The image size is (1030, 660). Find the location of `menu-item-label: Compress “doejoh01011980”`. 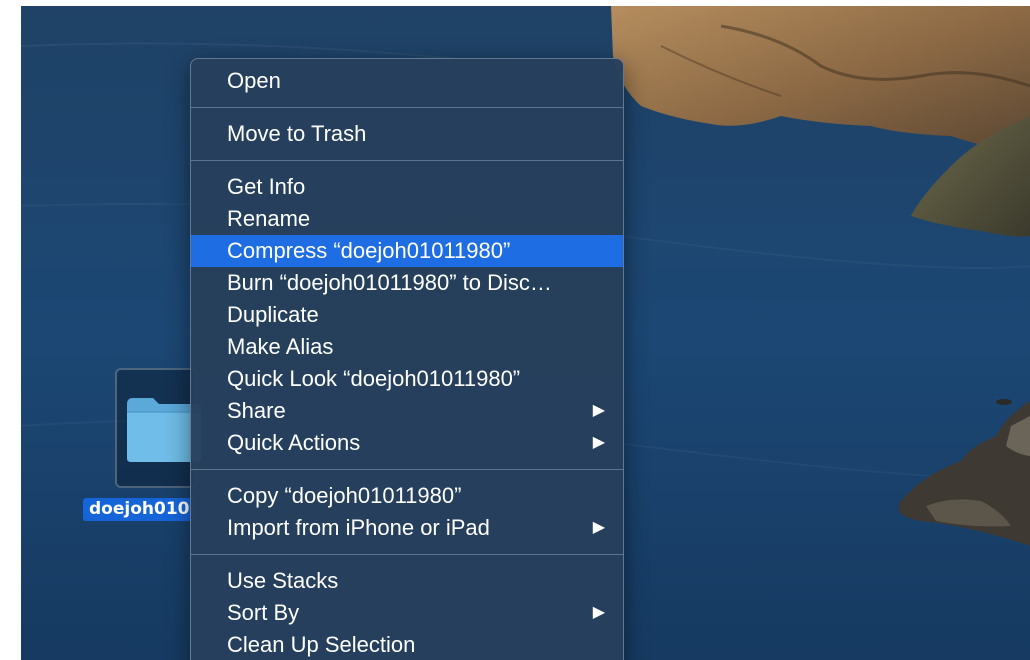

menu-item-label: Compress “doejoh01011980” is located at coordinates (369, 250).